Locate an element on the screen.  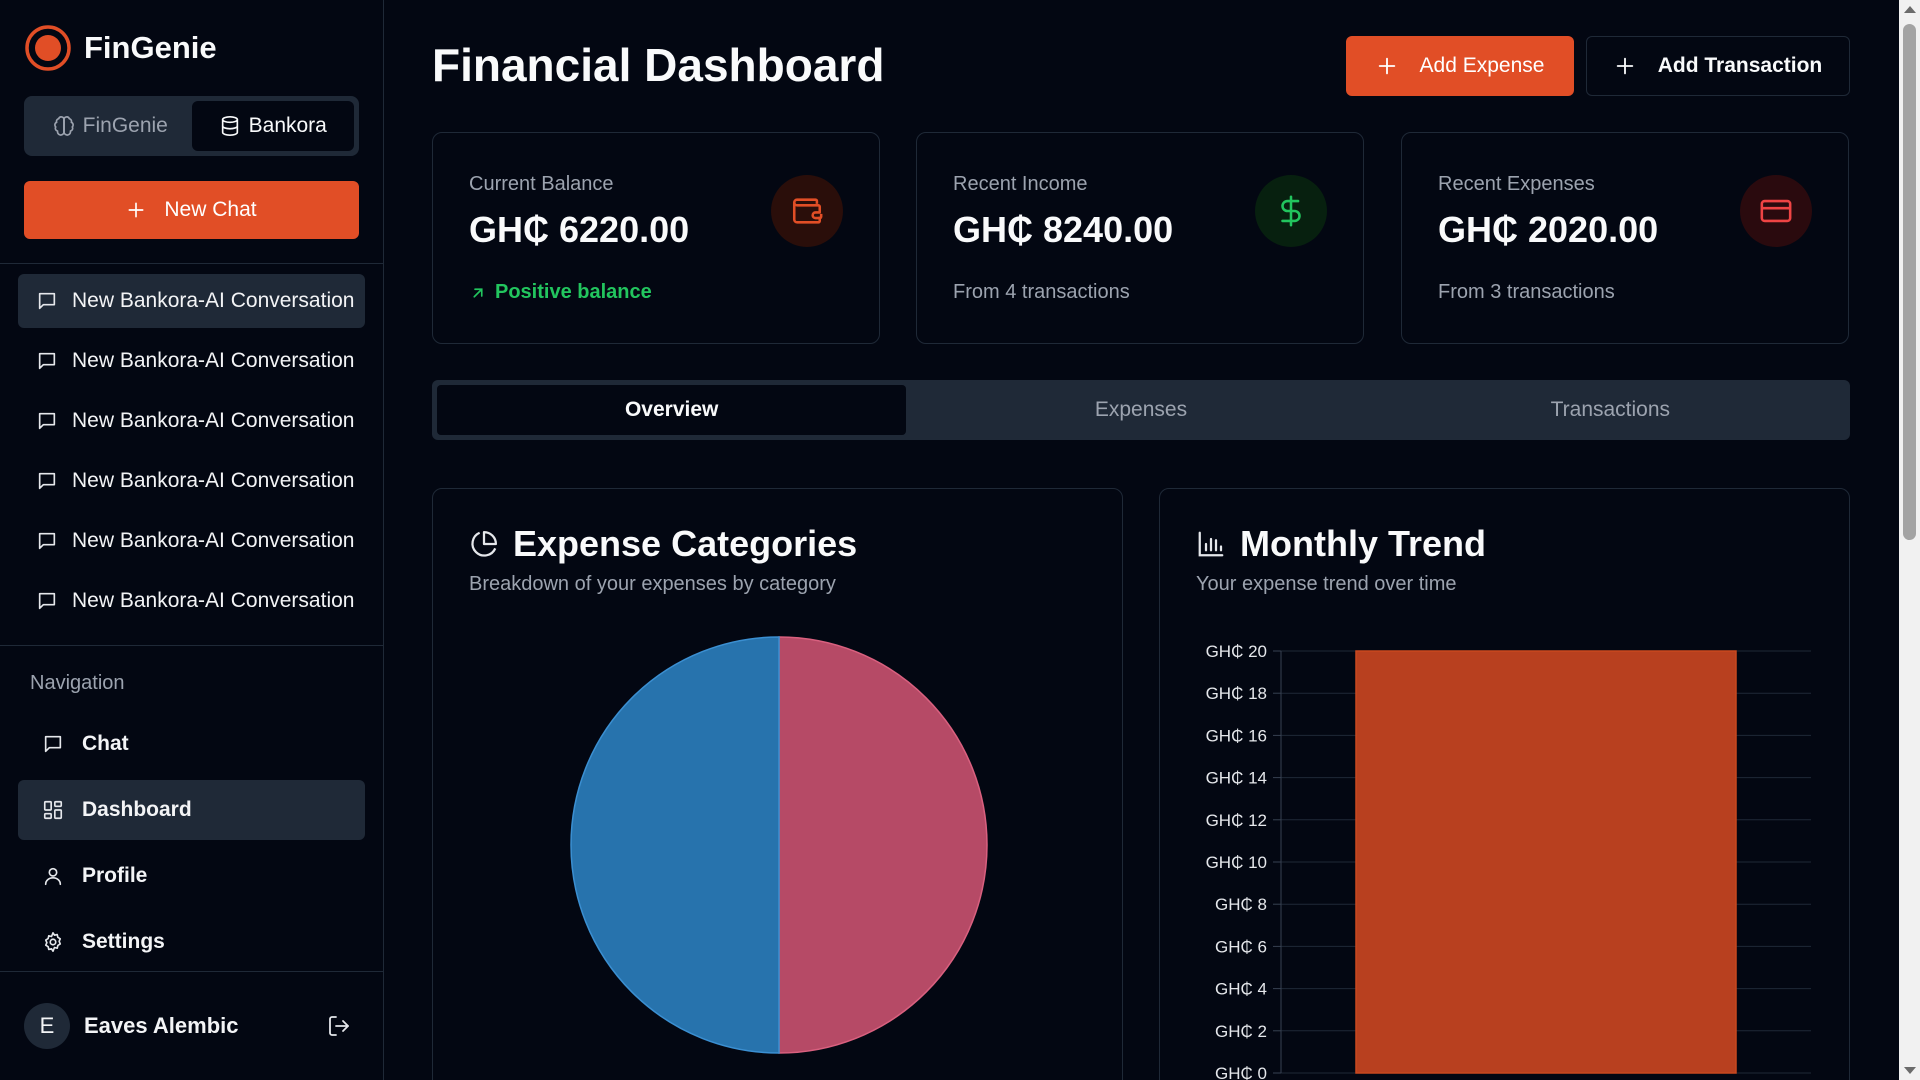
card-label: Current Balance is located at coordinates (541, 184).